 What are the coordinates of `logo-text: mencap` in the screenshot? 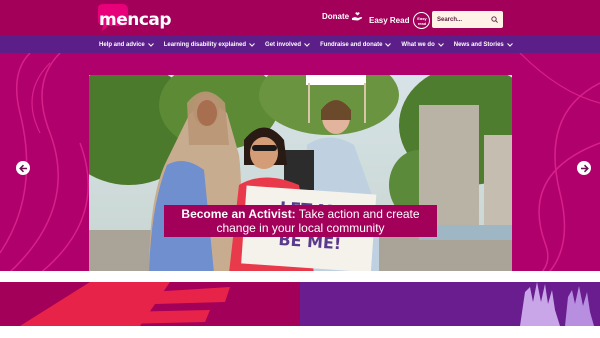 It's located at (135, 20).